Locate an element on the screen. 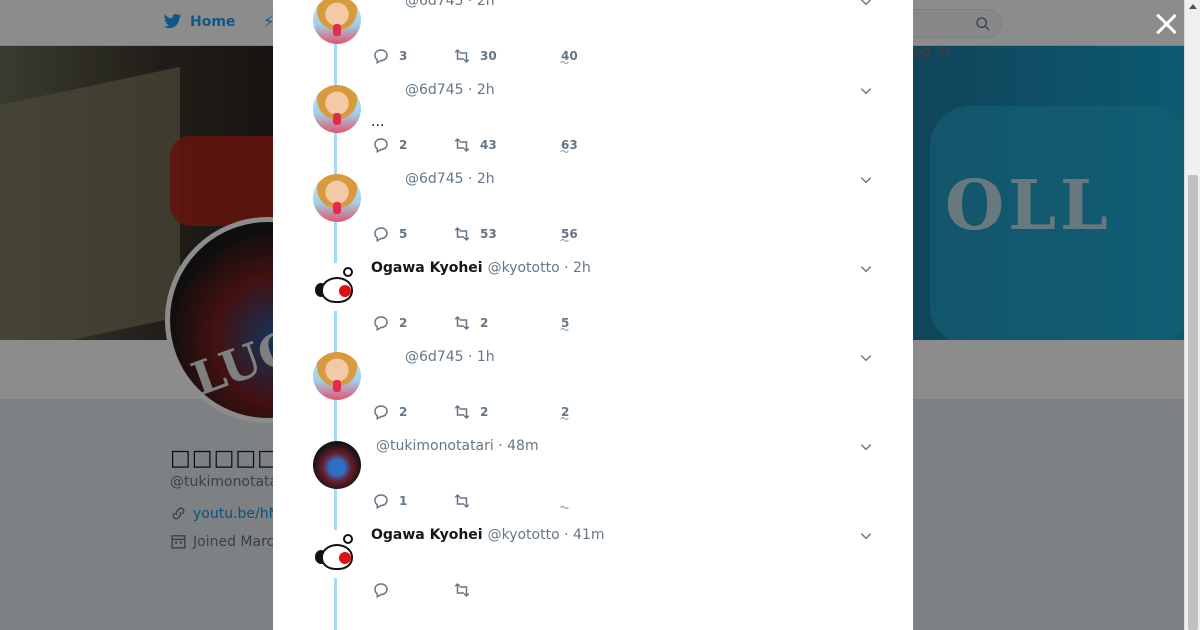 This screenshot has width=1200, height=630. tweet-header: Ogawa Kyohei @kyototto · 41m is located at coordinates (487, 535).